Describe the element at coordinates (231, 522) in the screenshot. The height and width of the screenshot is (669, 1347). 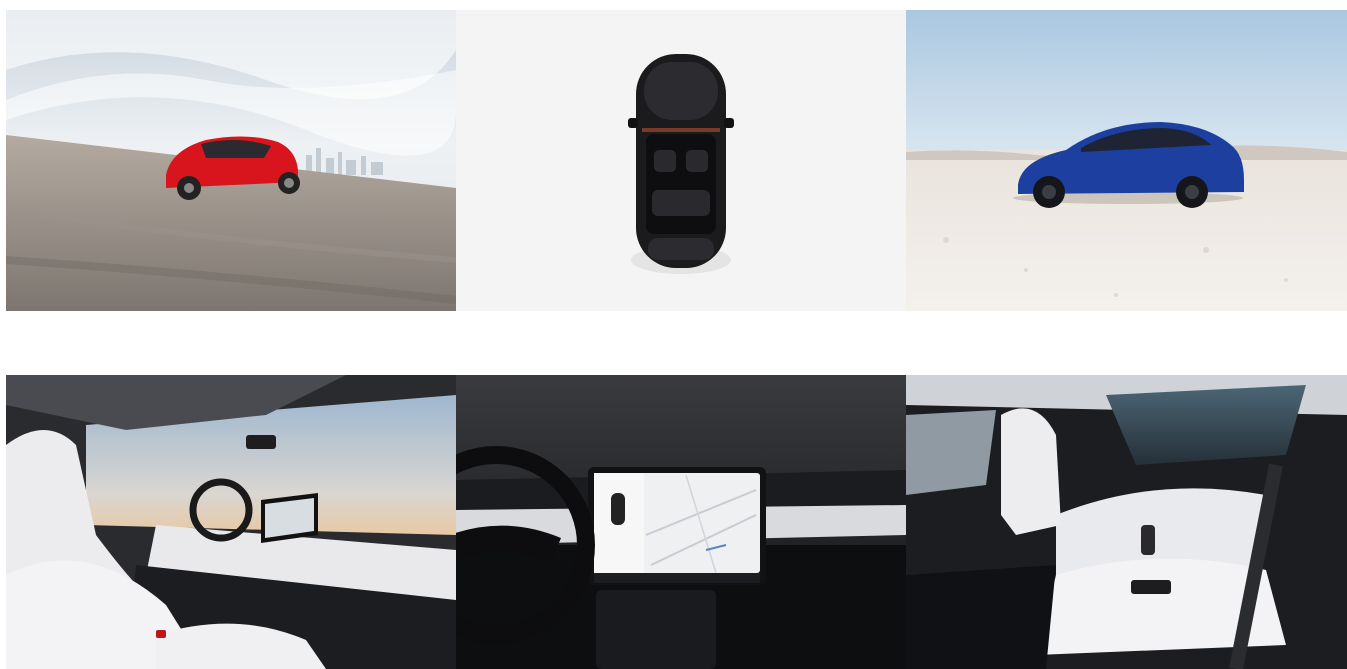
I see `gallery-image-front-cabin` at that location.